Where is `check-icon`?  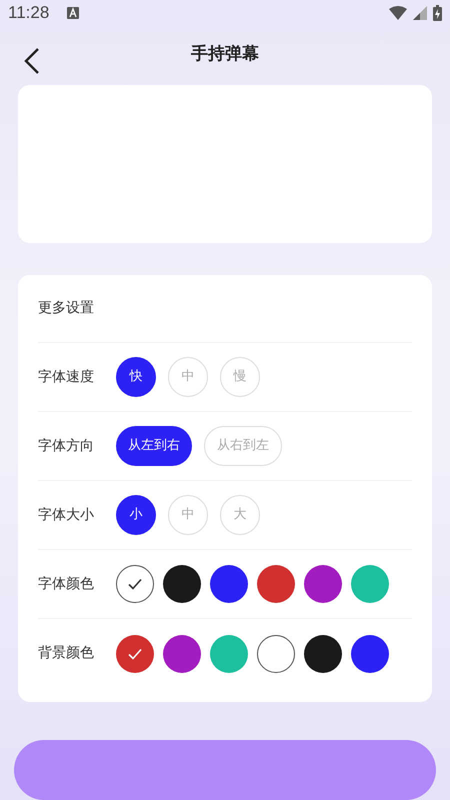 check-icon is located at coordinates (135, 584).